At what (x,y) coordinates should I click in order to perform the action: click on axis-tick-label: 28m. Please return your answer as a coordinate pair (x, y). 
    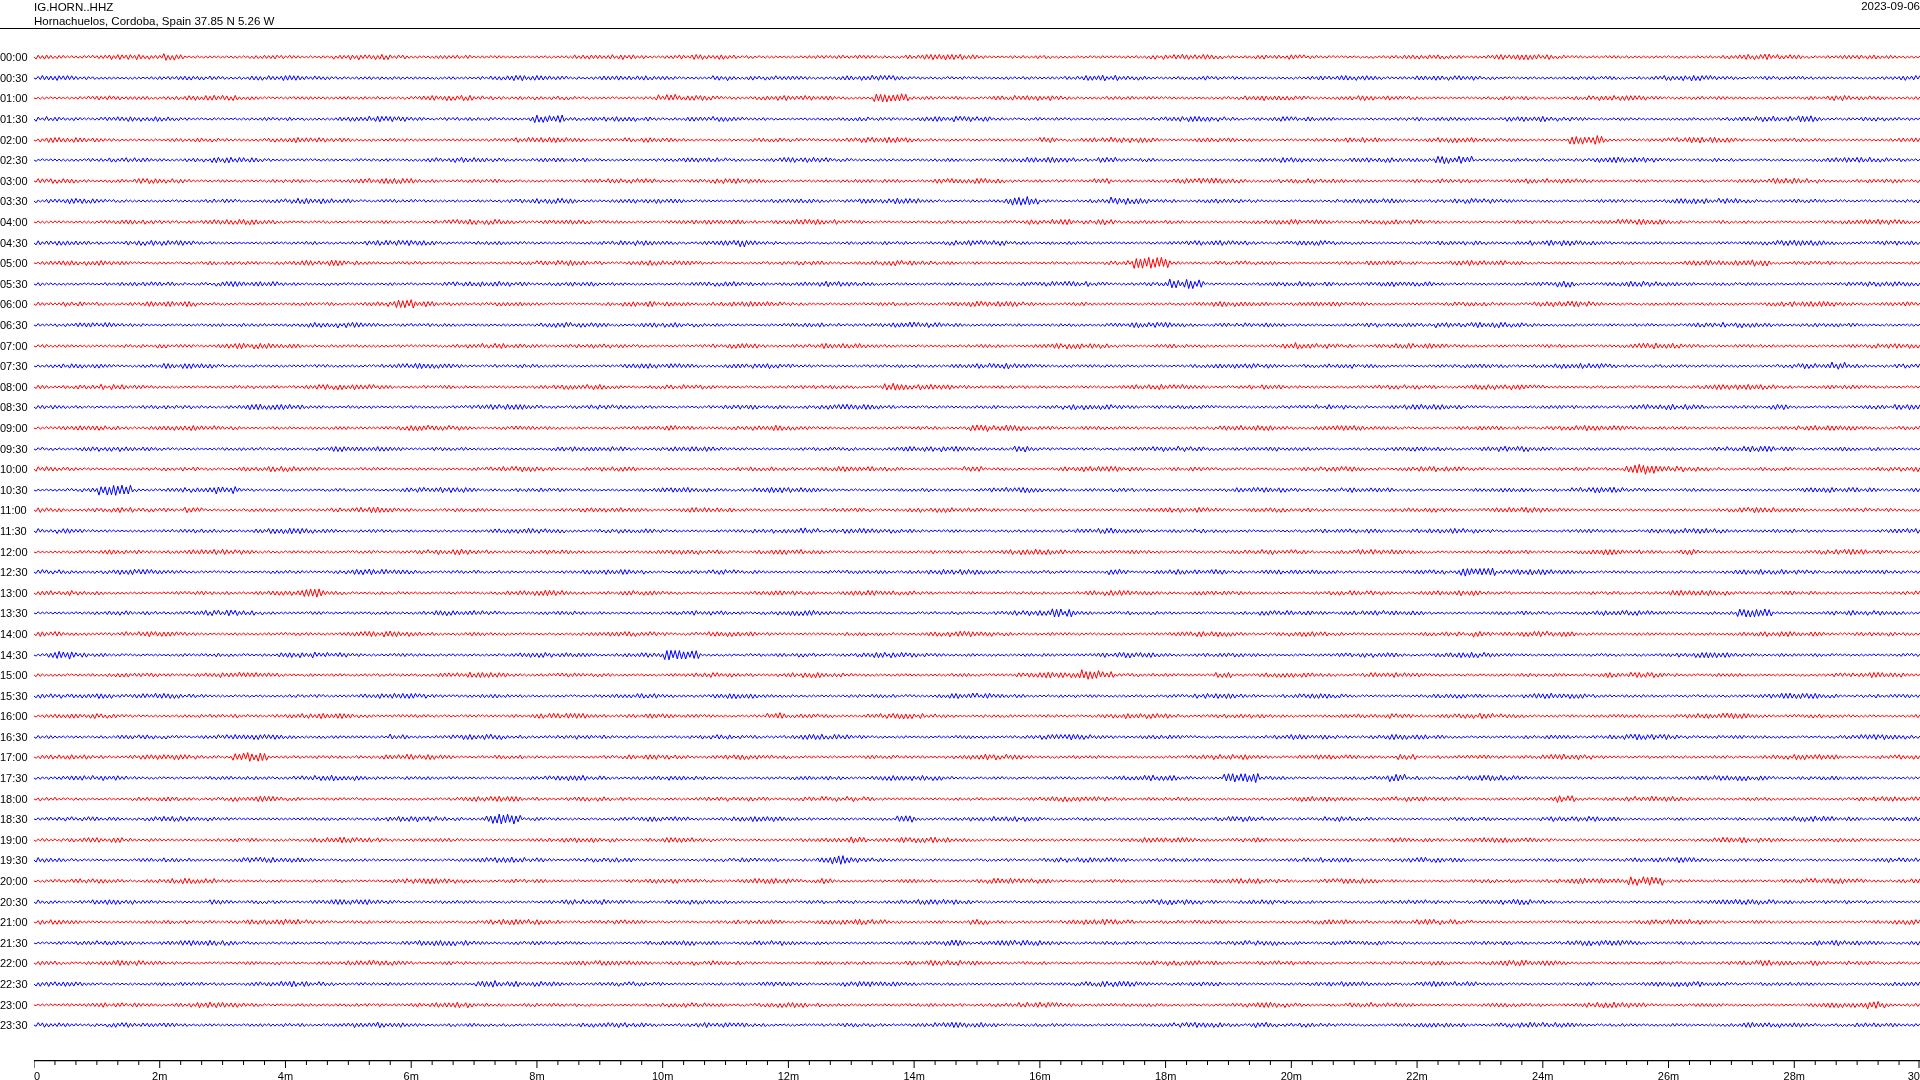
    Looking at the image, I should click on (1794, 1074).